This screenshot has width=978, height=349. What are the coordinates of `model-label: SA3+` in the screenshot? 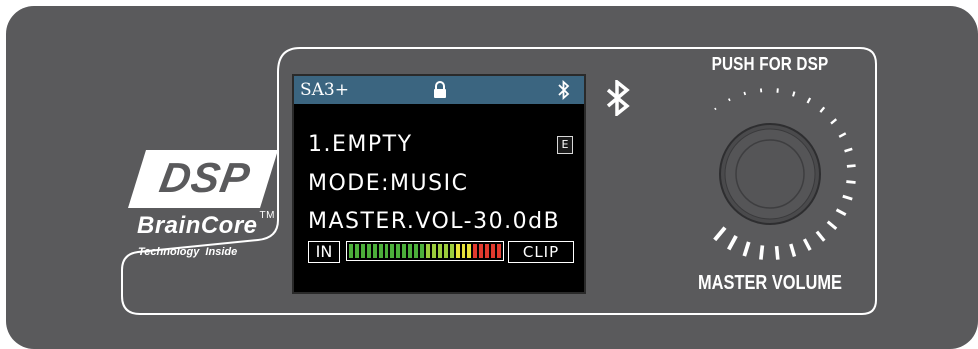 It's located at (324, 90).